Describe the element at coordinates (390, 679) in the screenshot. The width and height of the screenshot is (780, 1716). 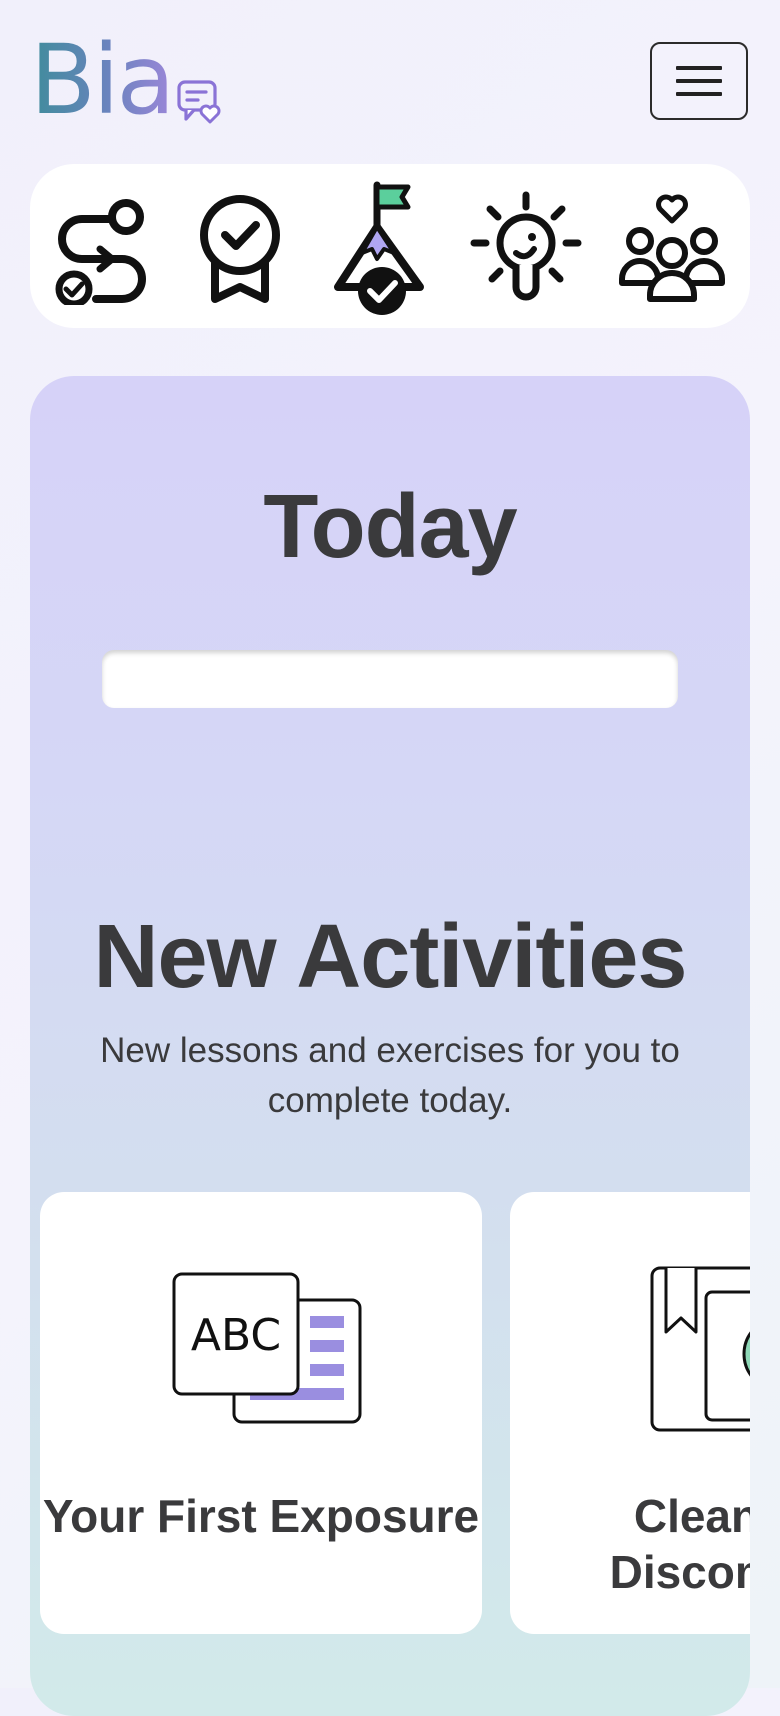
I see `today-progress-bar` at that location.